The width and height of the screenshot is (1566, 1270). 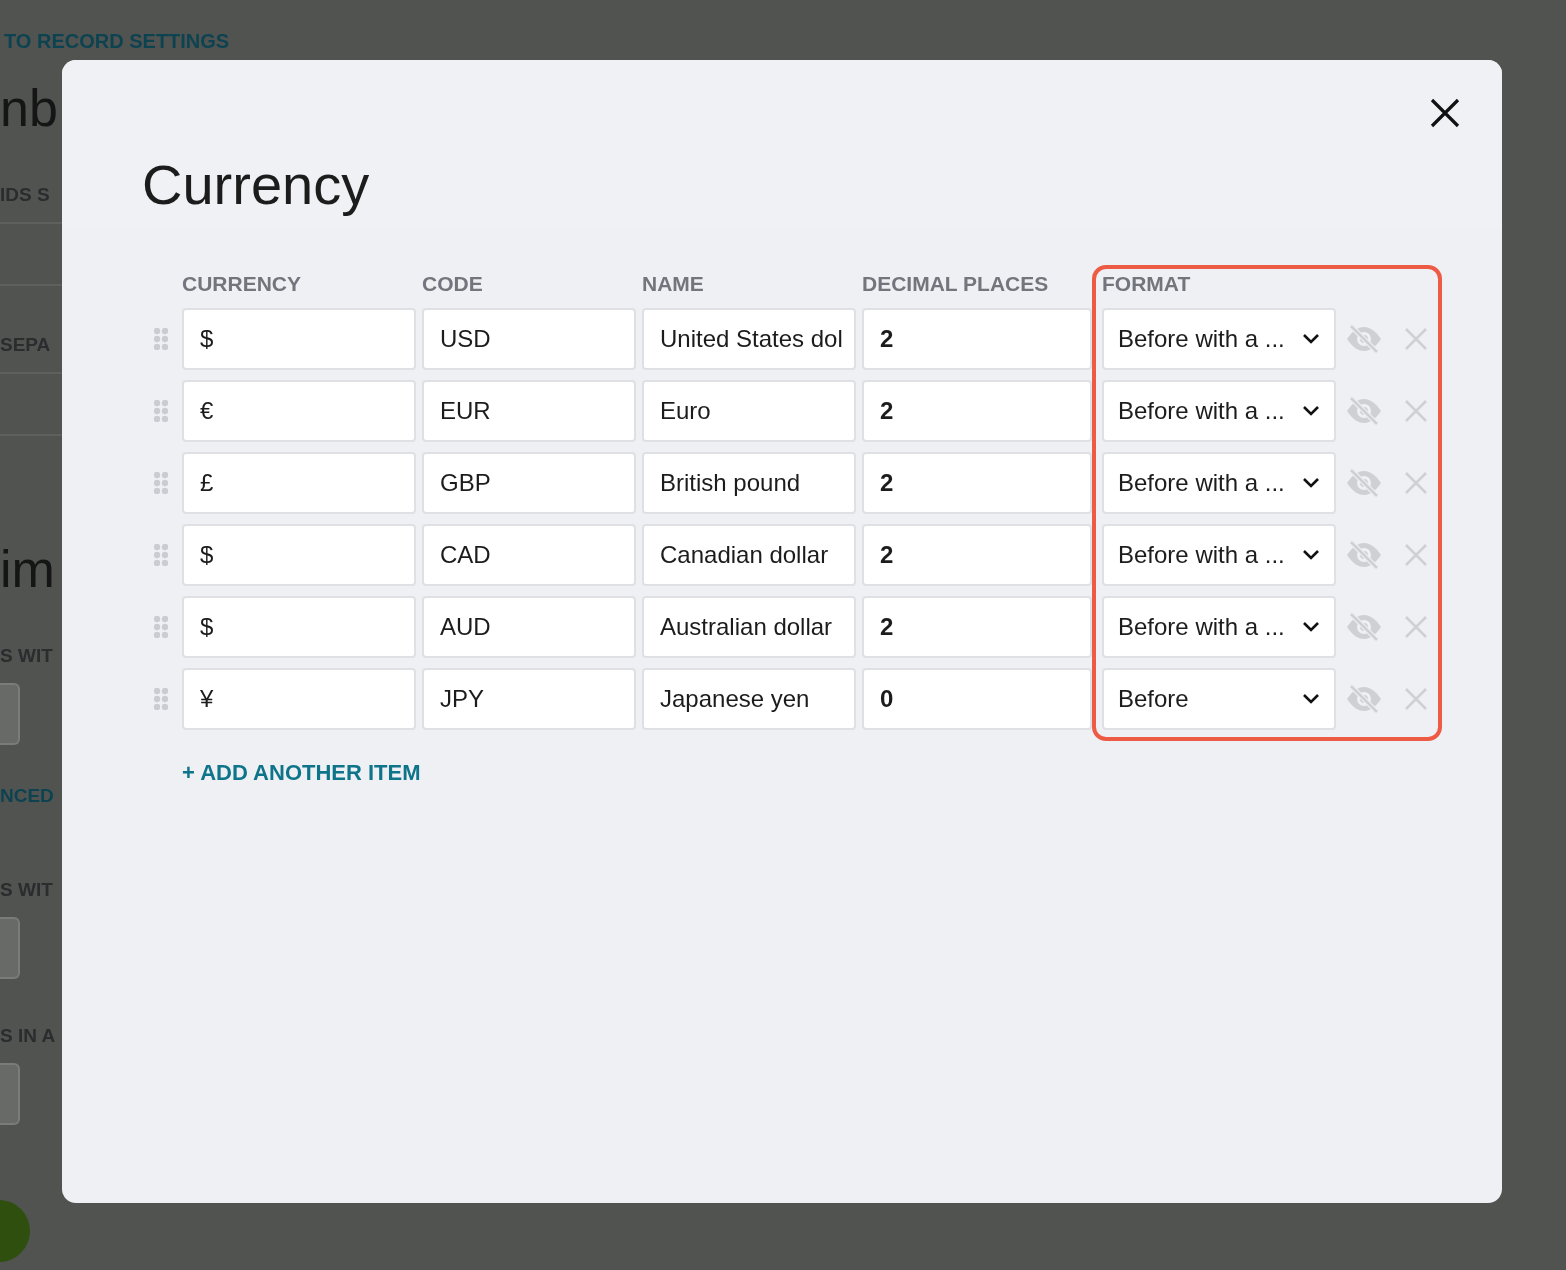 I want to click on dialog-title: Currency, so click(x=256, y=184).